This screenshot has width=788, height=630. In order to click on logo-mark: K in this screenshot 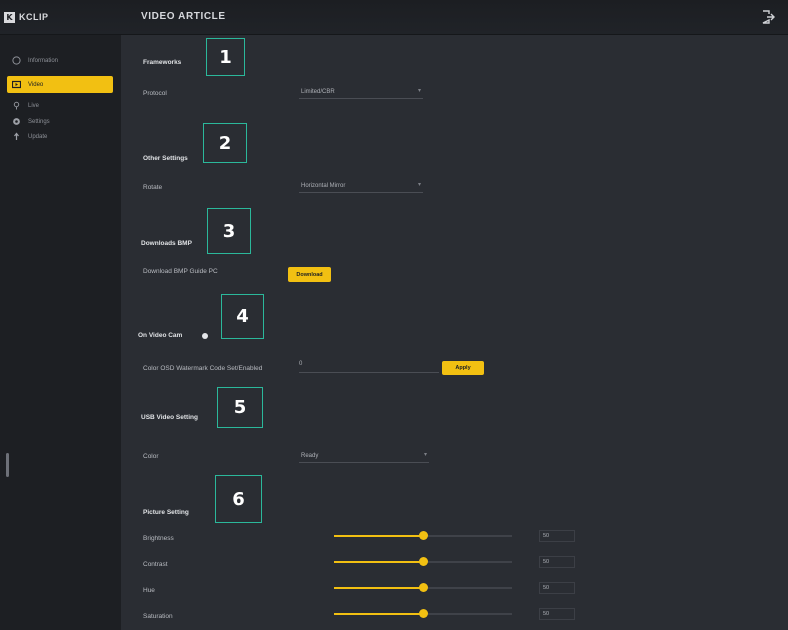, I will do `click(9, 17)`.